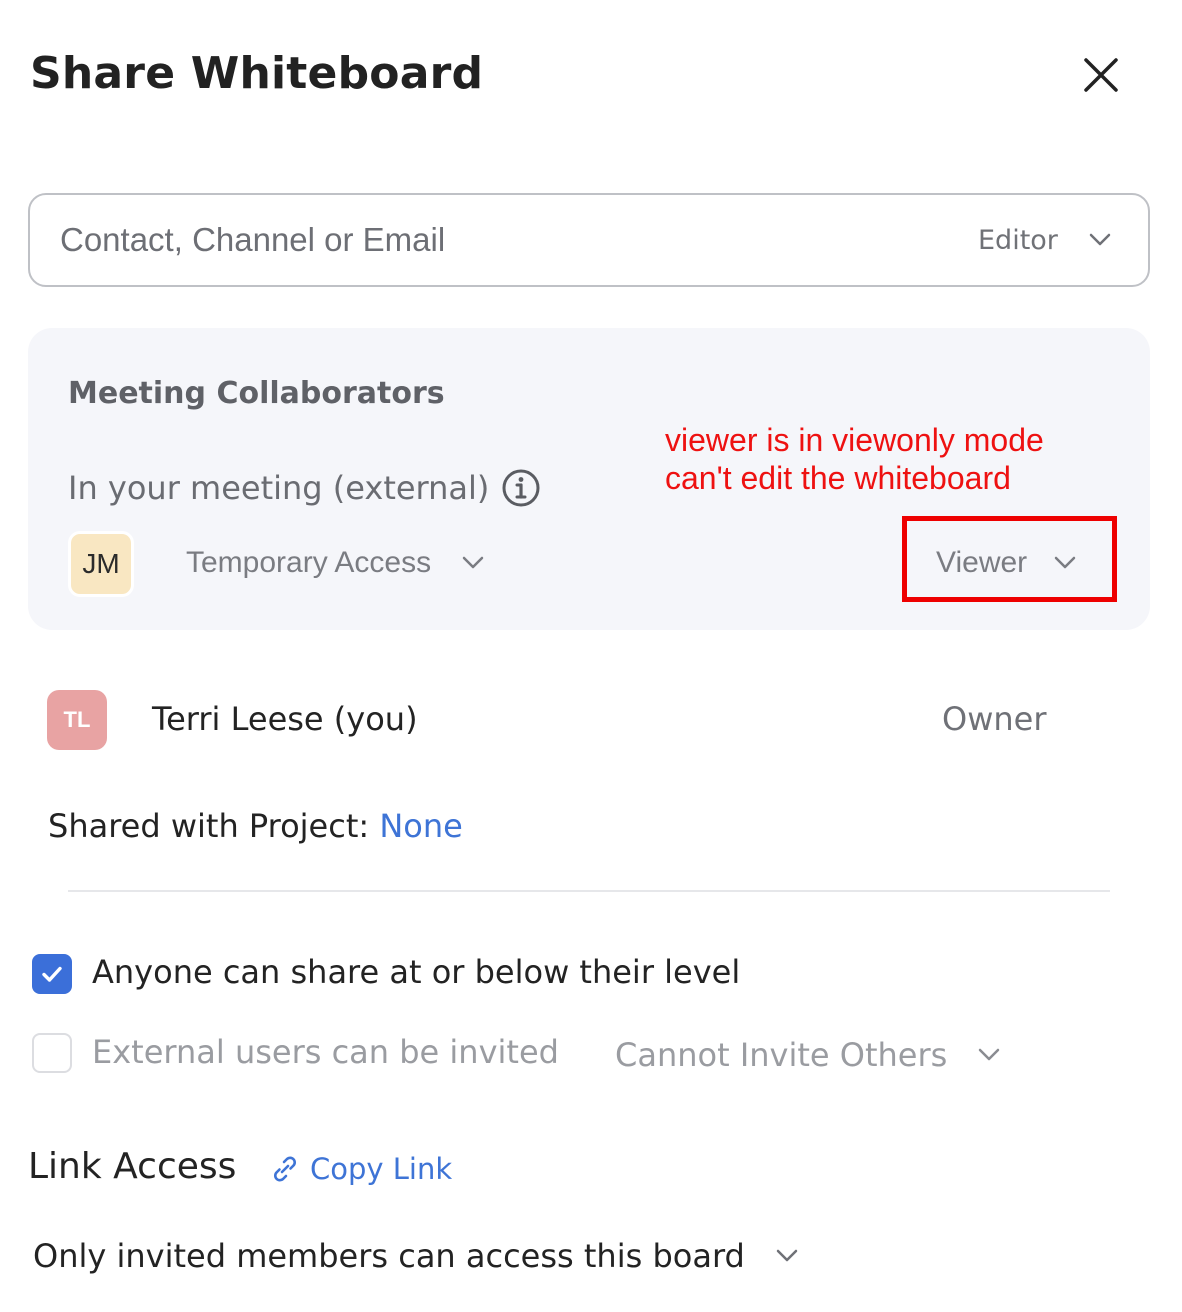 The height and width of the screenshot is (1312, 1182). Describe the element at coordinates (52, 1053) in the screenshot. I see `external-invite-checkbox` at that location.